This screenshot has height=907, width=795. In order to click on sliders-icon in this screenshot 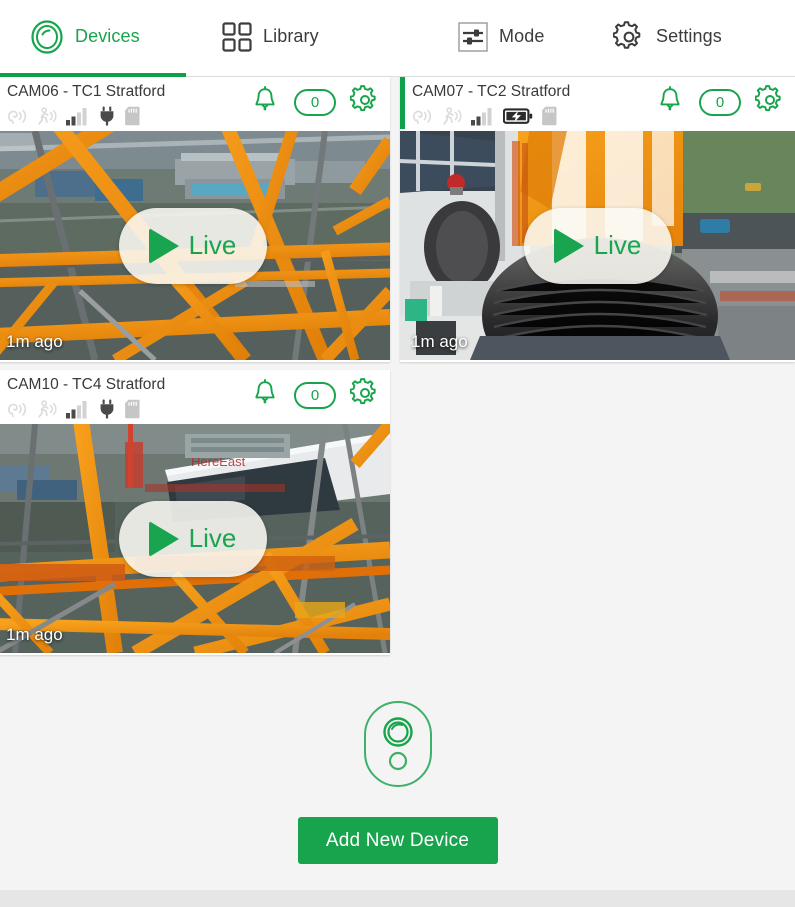, I will do `click(473, 36)`.